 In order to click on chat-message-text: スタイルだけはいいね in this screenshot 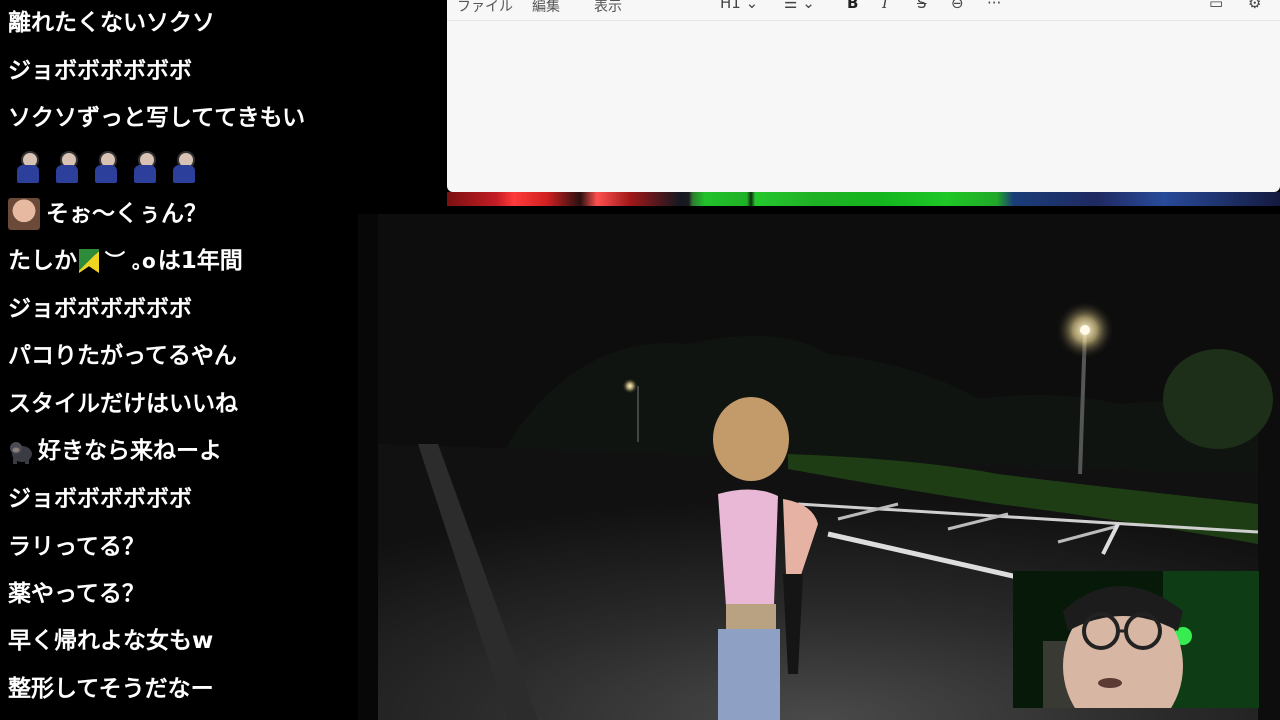, I will do `click(123, 404)`.